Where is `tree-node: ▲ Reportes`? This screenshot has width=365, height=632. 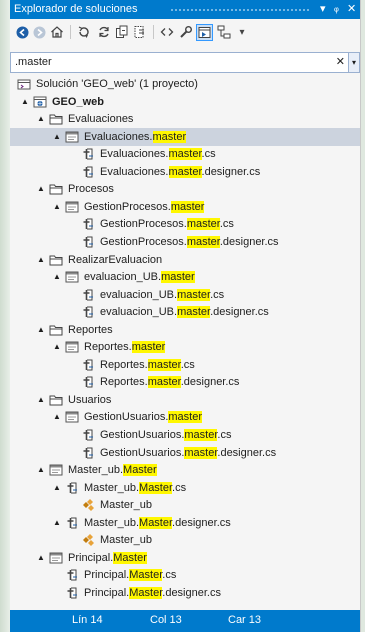 tree-node: ▲ Reportes is located at coordinates (185, 330).